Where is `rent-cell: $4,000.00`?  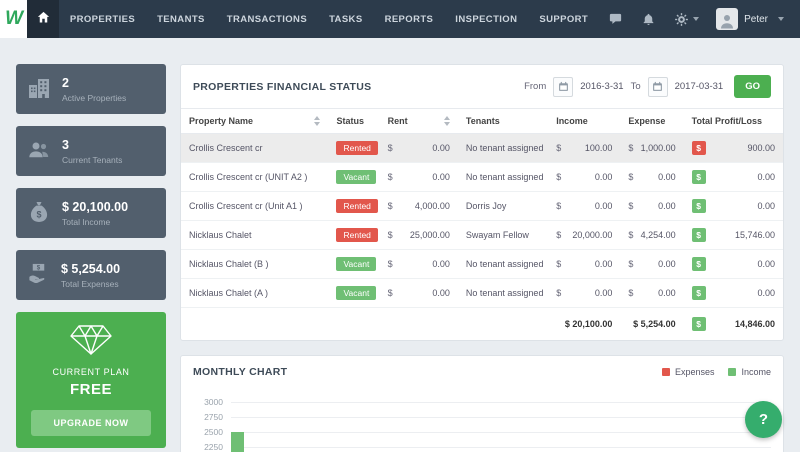 rent-cell: $4,000.00 is located at coordinates (418, 206).